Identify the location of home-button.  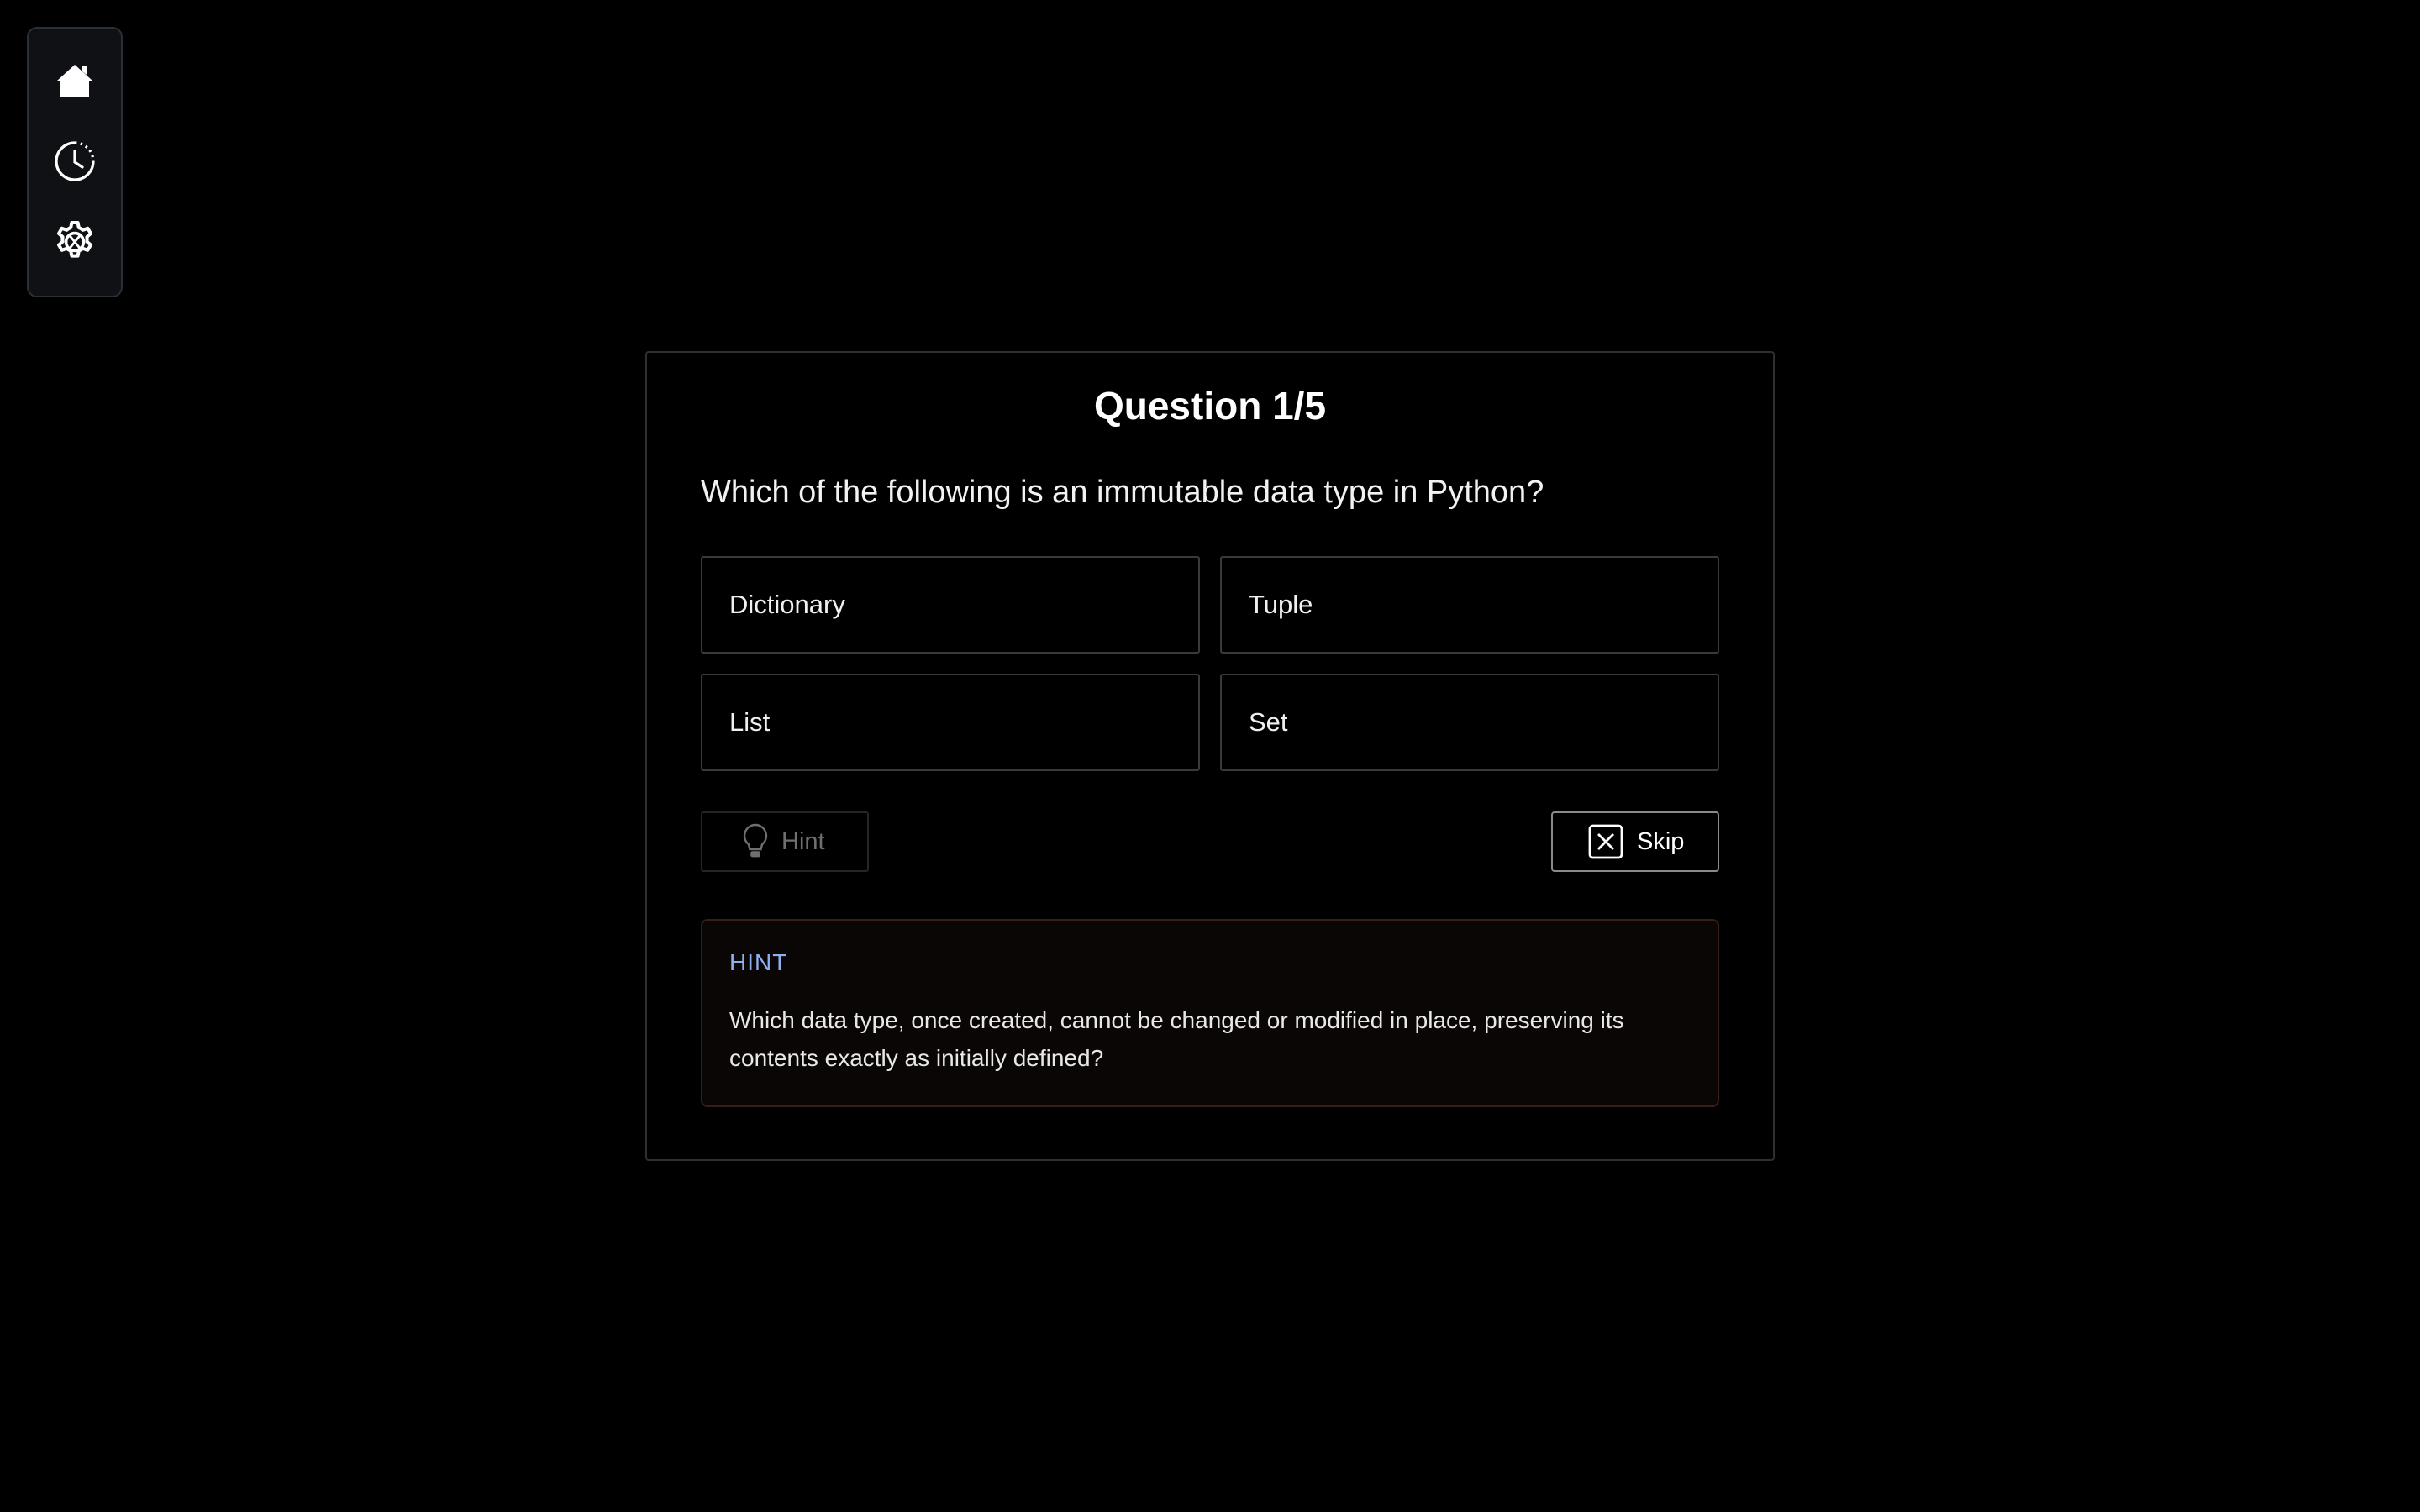
(75, 80).